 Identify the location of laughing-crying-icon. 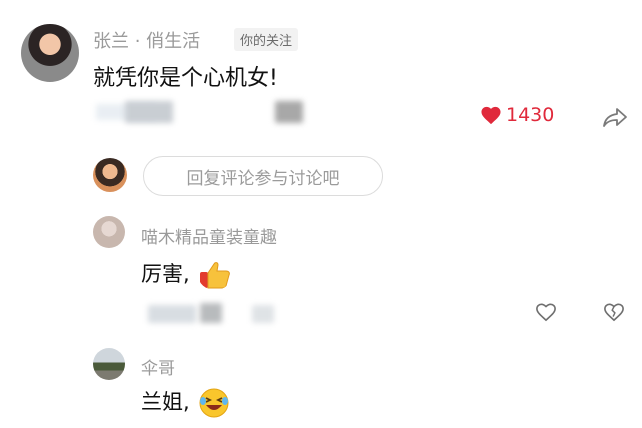
(214, 403).